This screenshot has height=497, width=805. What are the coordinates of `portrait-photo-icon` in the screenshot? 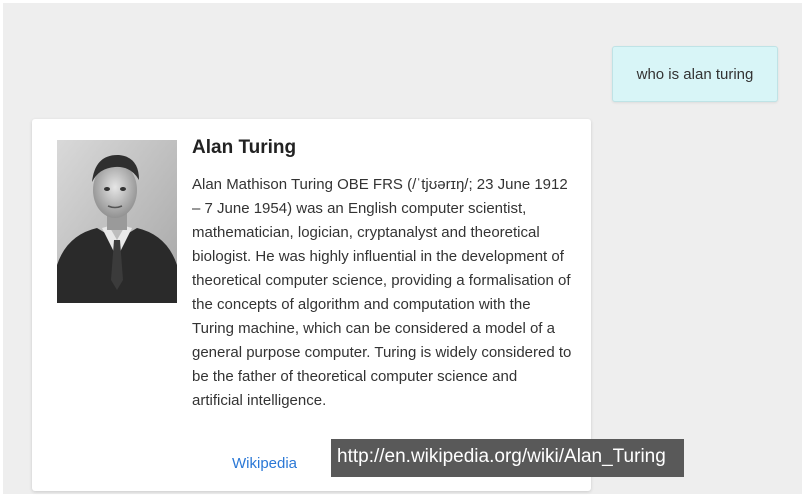 It's located at (117, 221).